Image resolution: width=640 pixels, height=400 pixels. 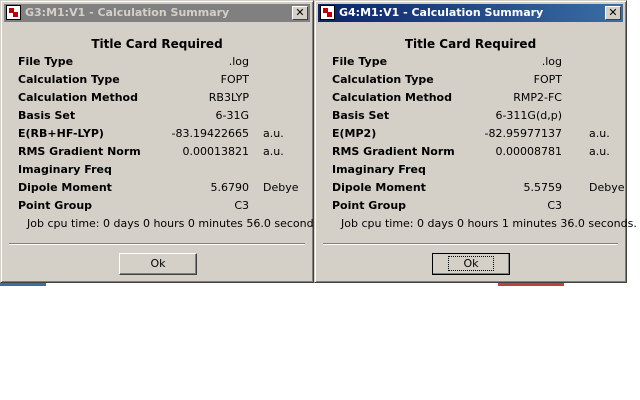 What do you see at coordinates (354, 133) in the screenshot?
I see `row-label: E(MP2)` at bounding box center [354, 133].